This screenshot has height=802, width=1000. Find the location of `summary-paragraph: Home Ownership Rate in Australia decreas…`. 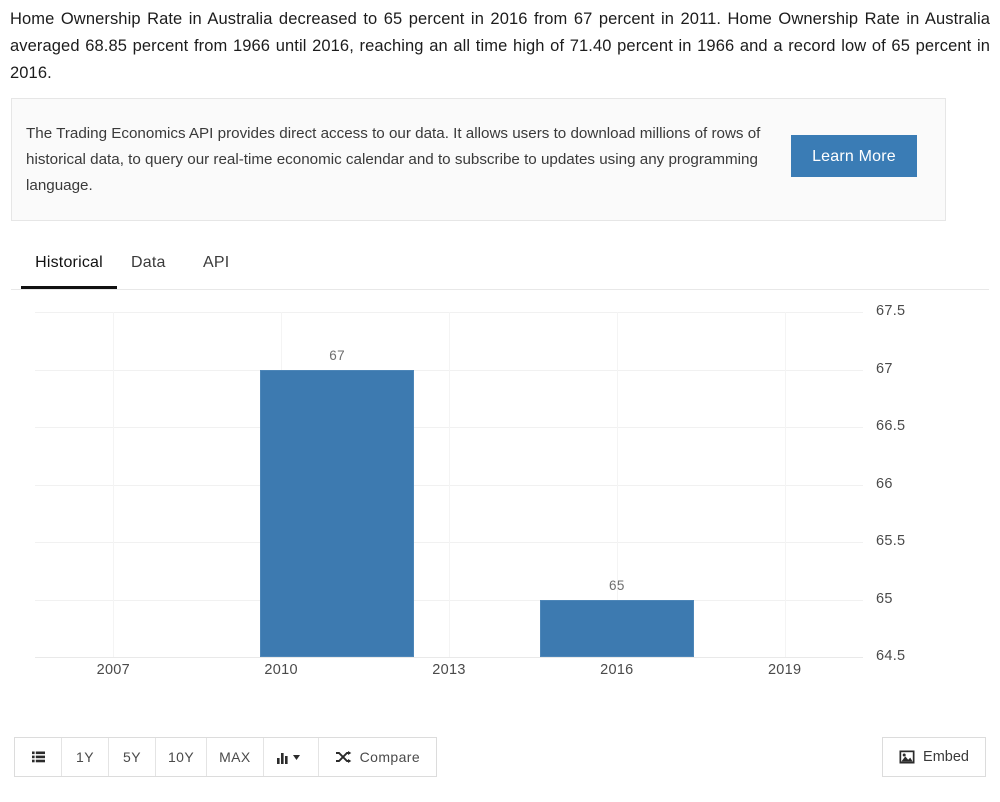

summary-paragraph: Home Ownership Rate in Australia decreas… is located at coordinates (500, 46).